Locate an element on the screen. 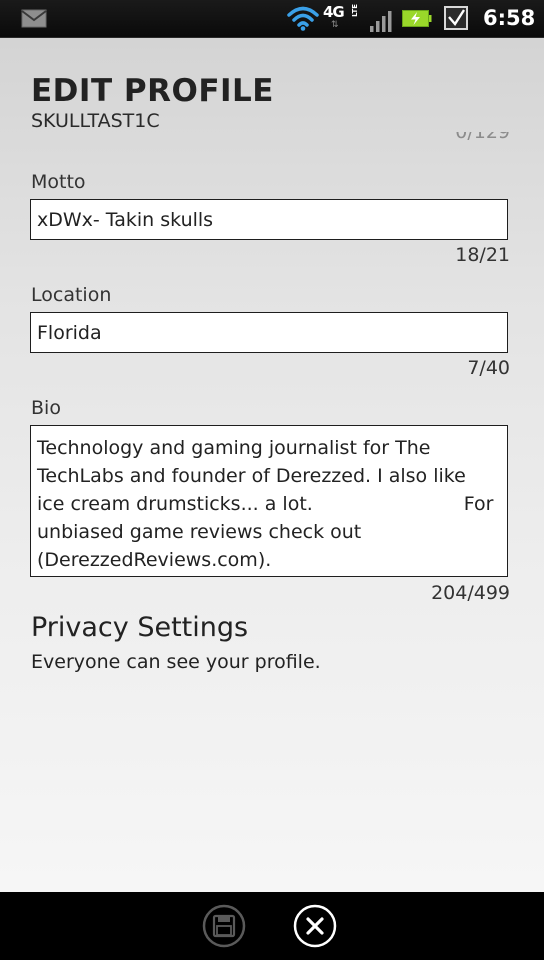 The width and height of the screenshot is (544, 960). data-arrows-icon: ⇅ is located at coordinates (335, 25).